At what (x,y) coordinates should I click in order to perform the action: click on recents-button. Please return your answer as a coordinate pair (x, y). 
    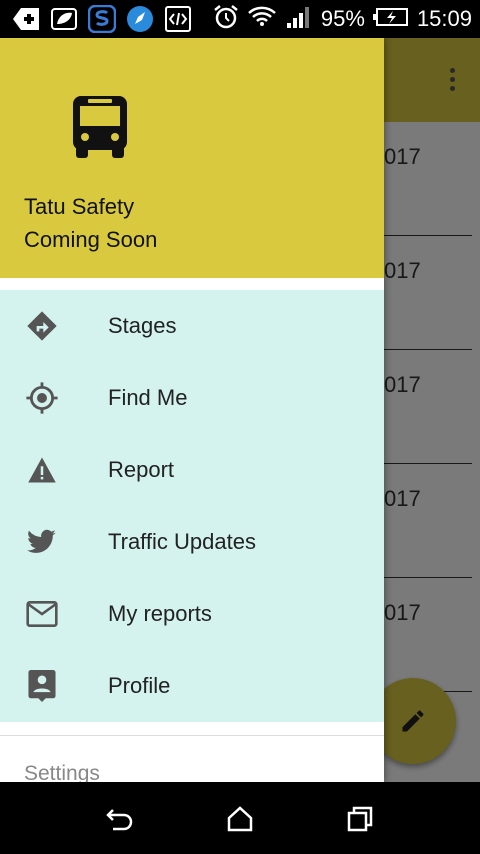
    Looking at the image, I should click on (360, 819).